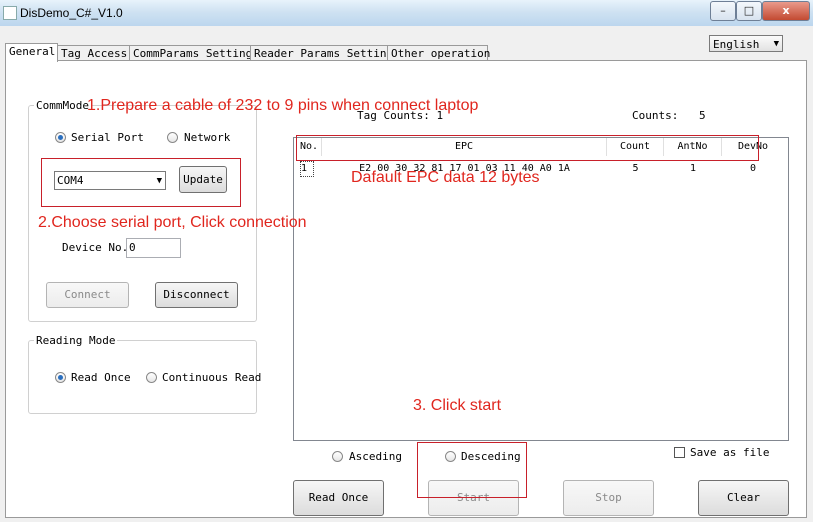 The image size is (813, 522). What do you see at coordinates (693, 168) in the screenshot?
I see `row-antno: 1` at bounding box center [693, 168].